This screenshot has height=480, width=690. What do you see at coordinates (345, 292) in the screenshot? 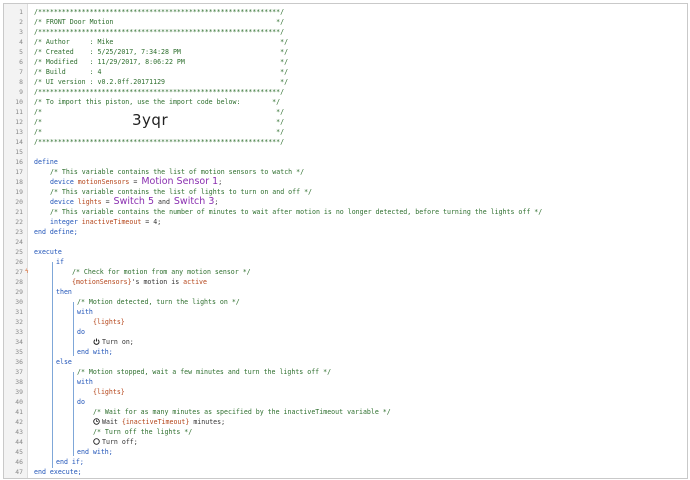
I see `code-line: 29 then` at bounding box center [345, 292].